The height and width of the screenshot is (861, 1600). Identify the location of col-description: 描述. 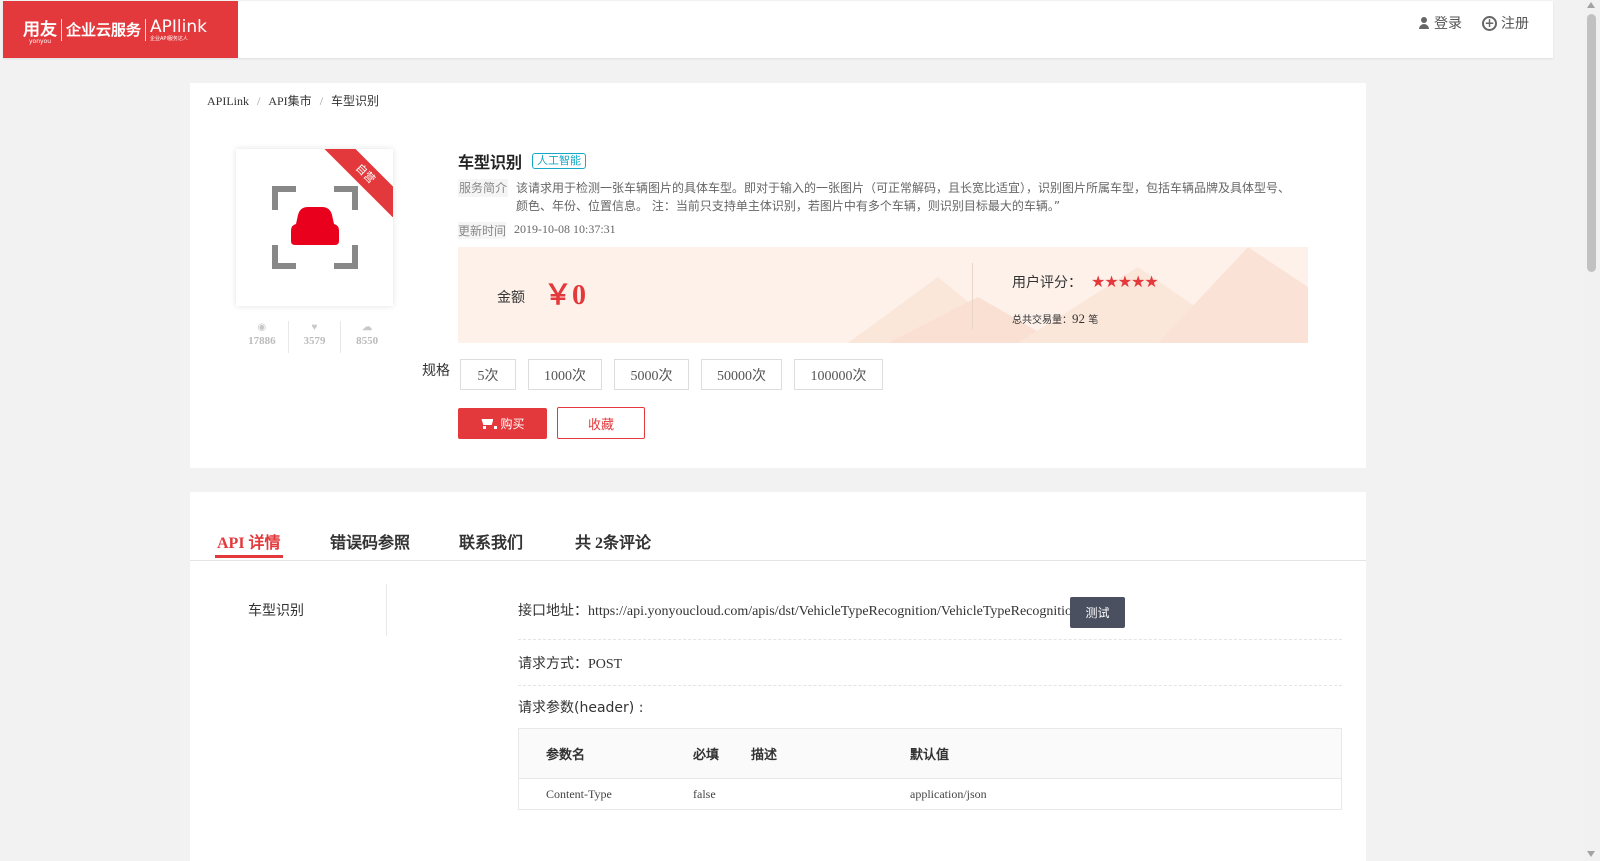
(764, 755).